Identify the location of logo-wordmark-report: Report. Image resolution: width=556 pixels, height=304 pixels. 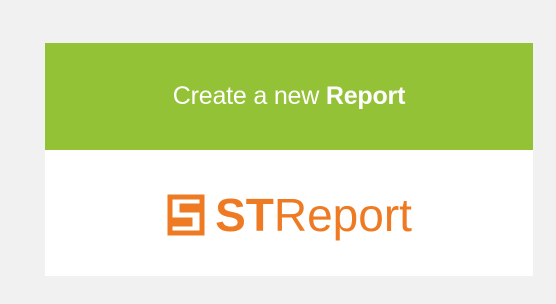
(342, 215).